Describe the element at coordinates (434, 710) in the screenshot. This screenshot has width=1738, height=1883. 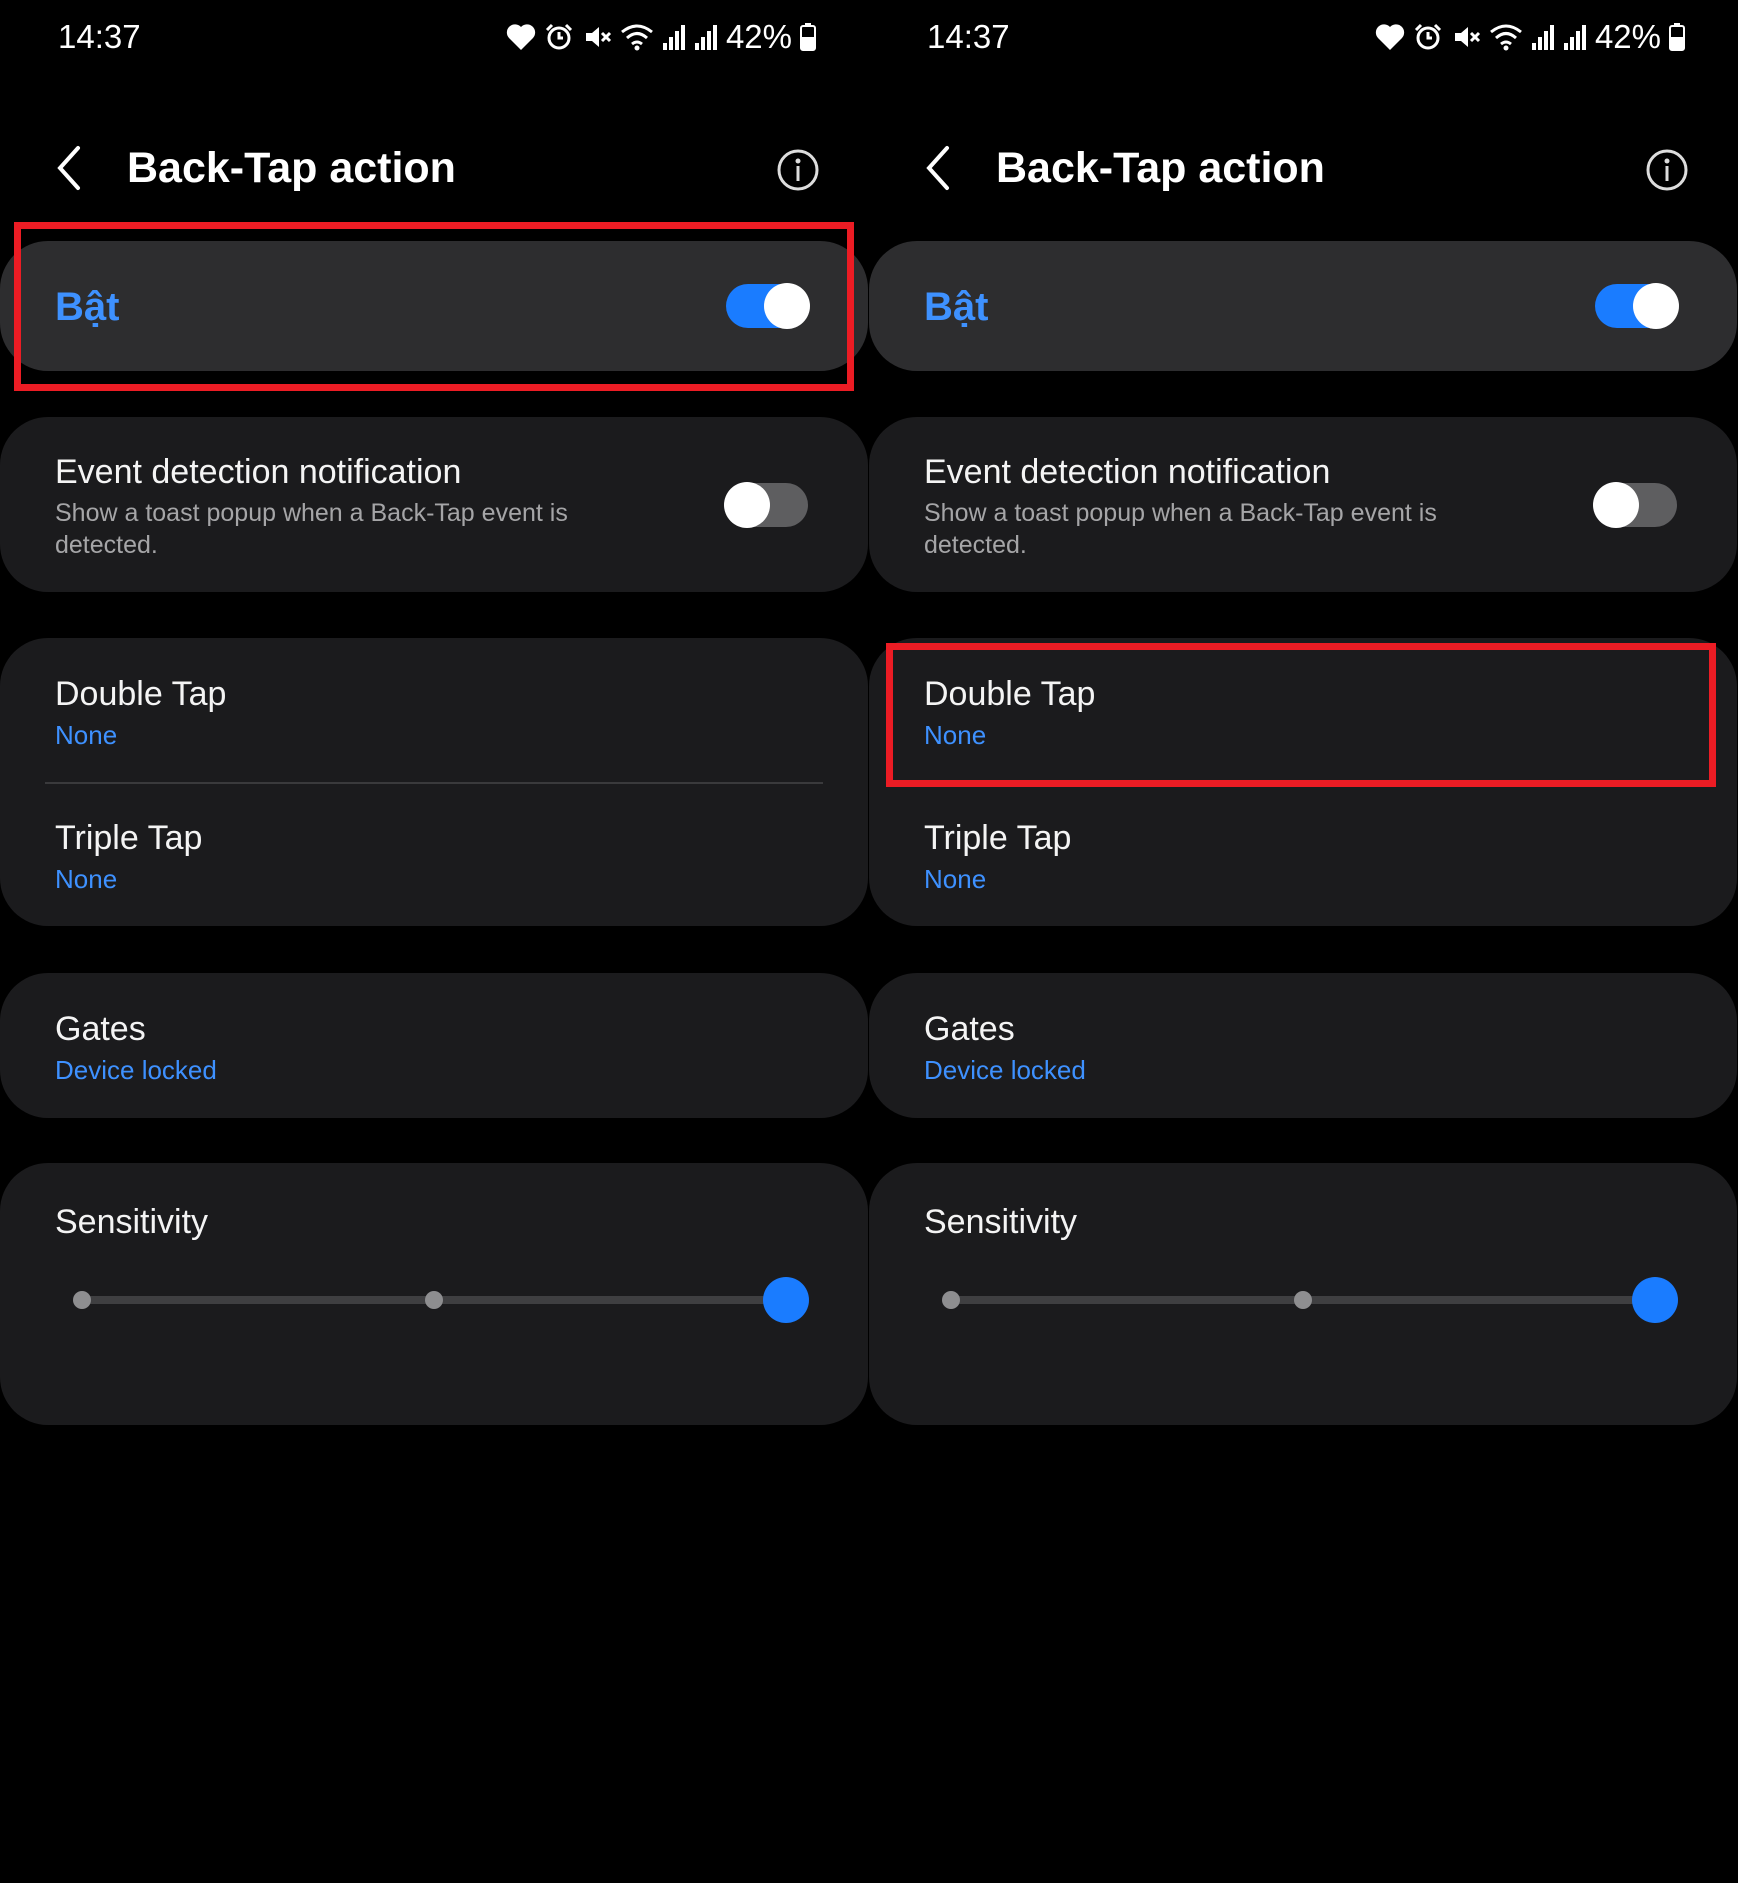
I see `double-tap-row: Double Tap None` at that location.